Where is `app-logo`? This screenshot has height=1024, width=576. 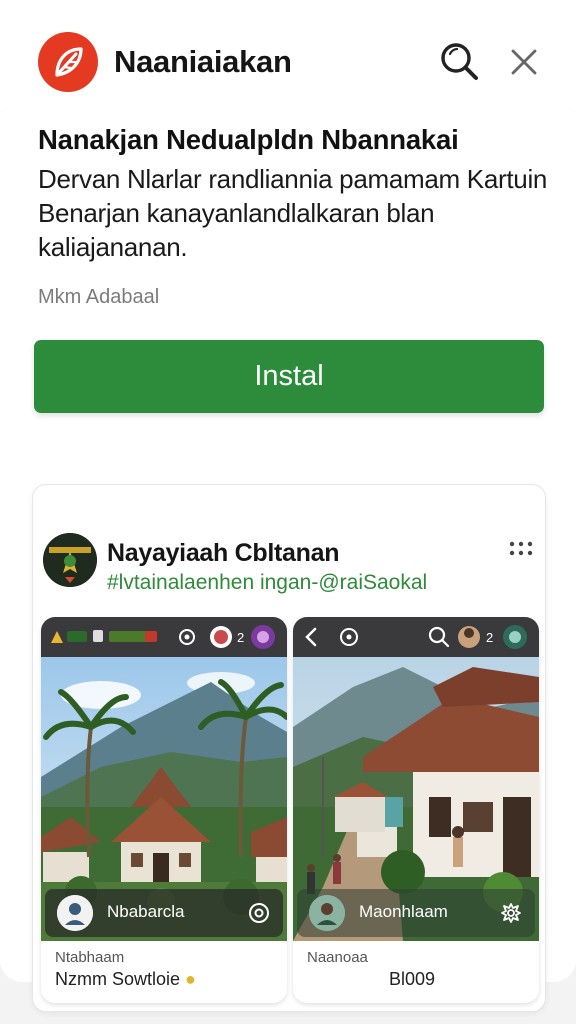
app-logo is located at coordinates (68, 62).